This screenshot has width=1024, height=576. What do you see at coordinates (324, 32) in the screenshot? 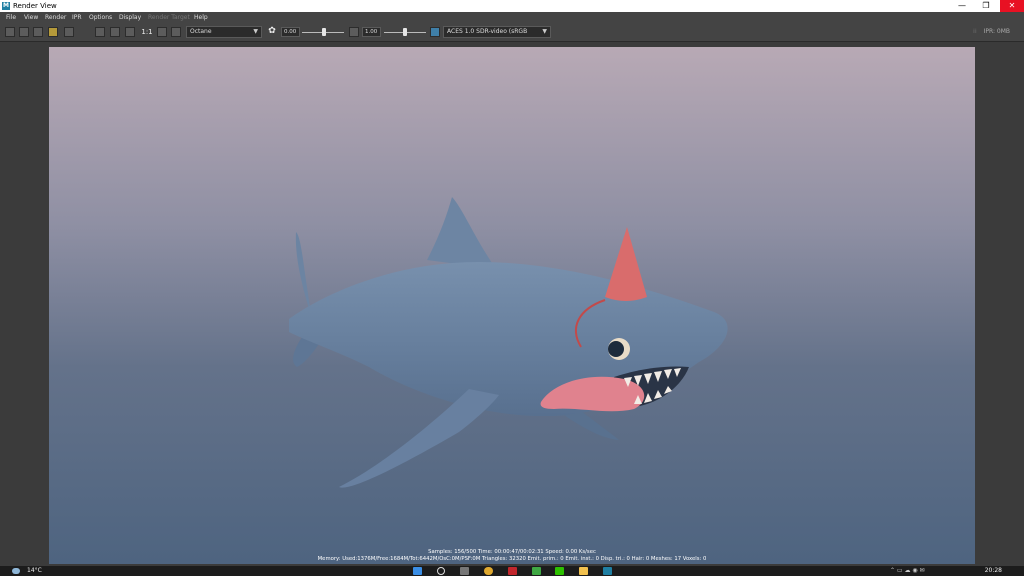
I see `exposure-slider-handle` at bounding box center [324, 32].